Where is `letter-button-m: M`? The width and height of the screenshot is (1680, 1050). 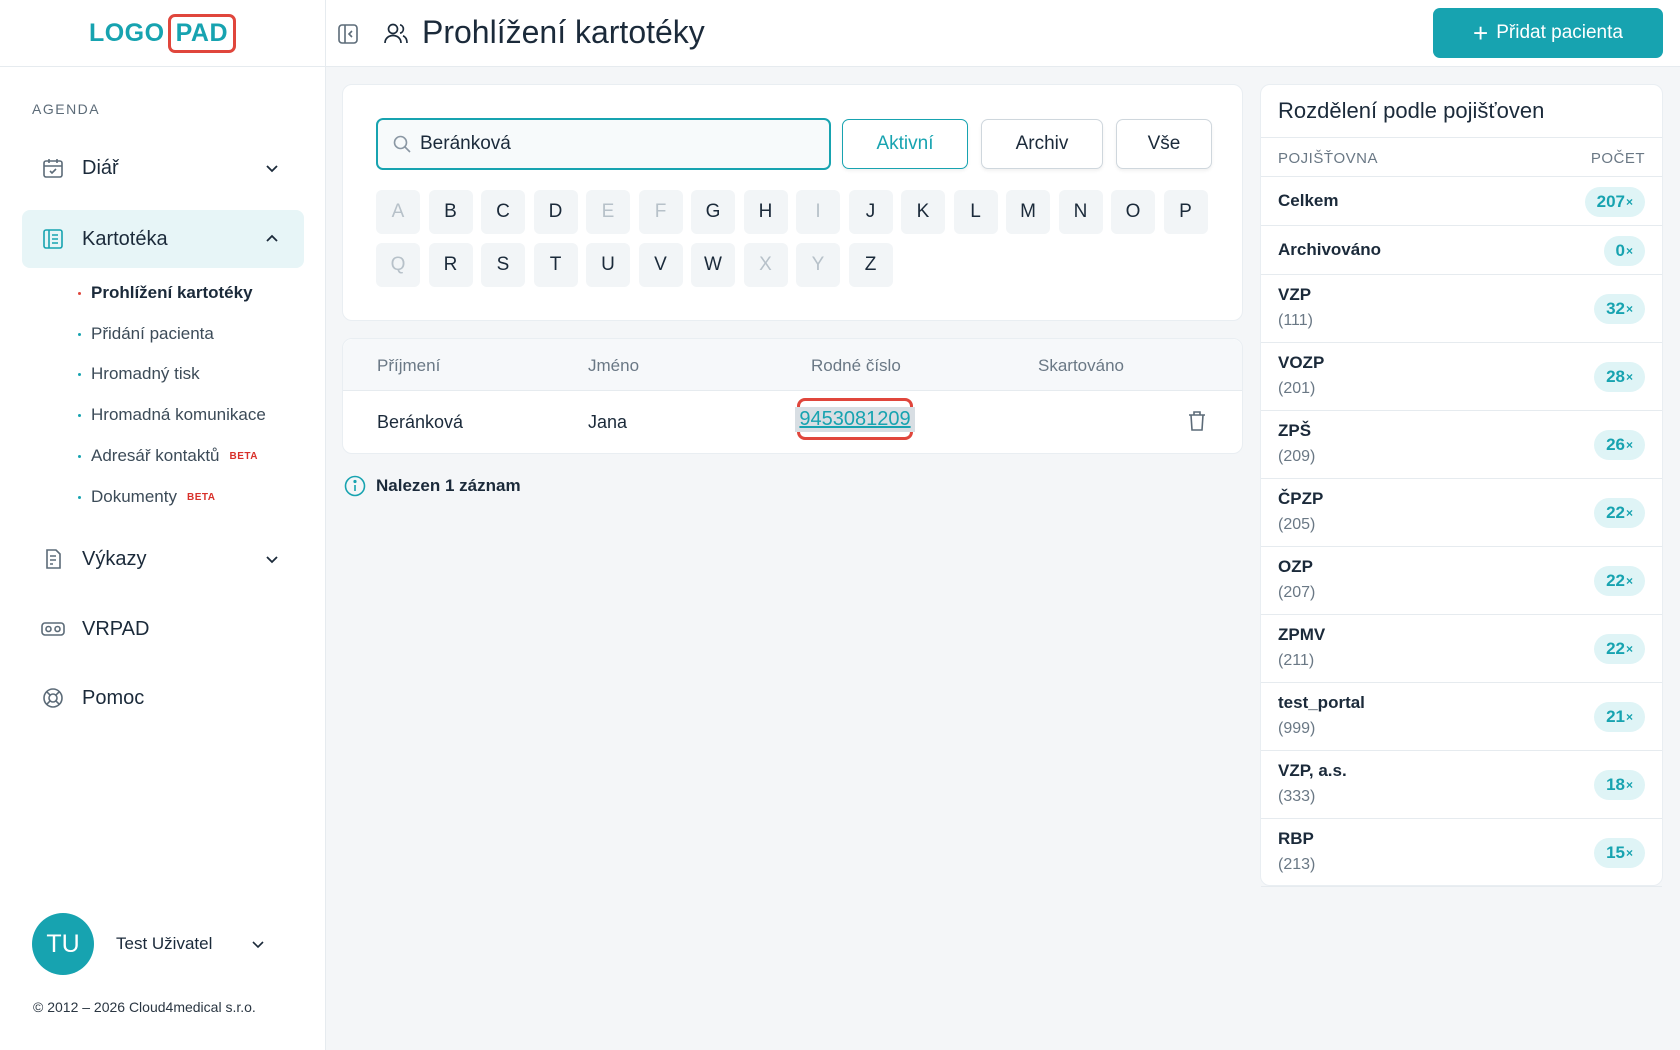 letter-button-m: M is located at coordinates (1028, 212).